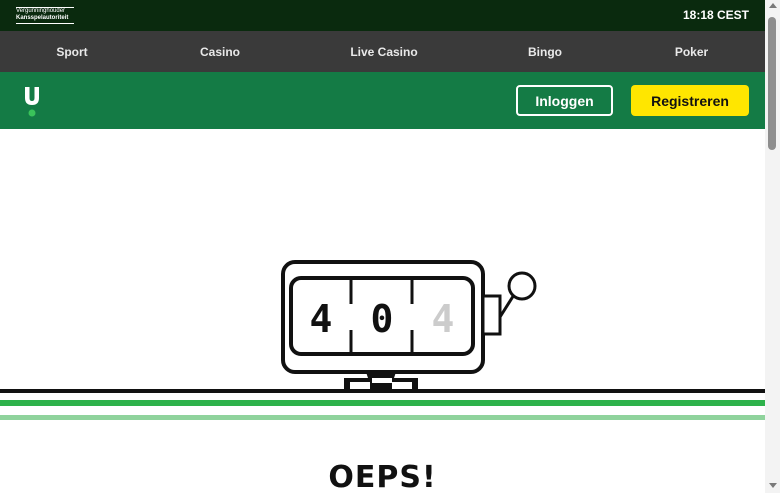 This screenshot has width=780, height=495. I want to click on lever-box, so click(491, 315).